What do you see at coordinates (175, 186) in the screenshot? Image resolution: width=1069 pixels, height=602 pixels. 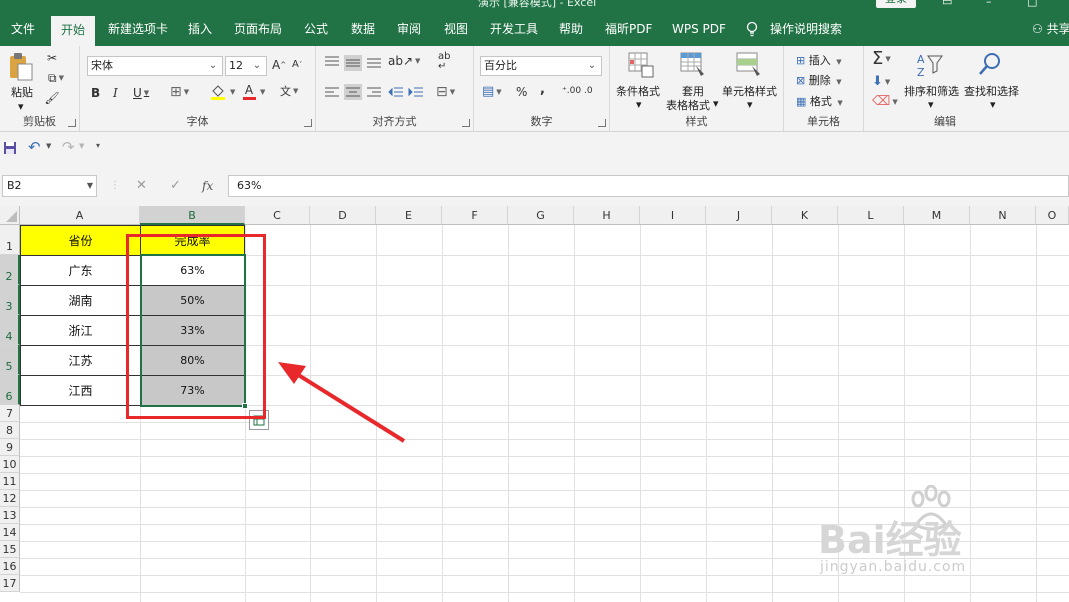 I see `enter-check-icon: ✓` at bounding box center [175, 186].